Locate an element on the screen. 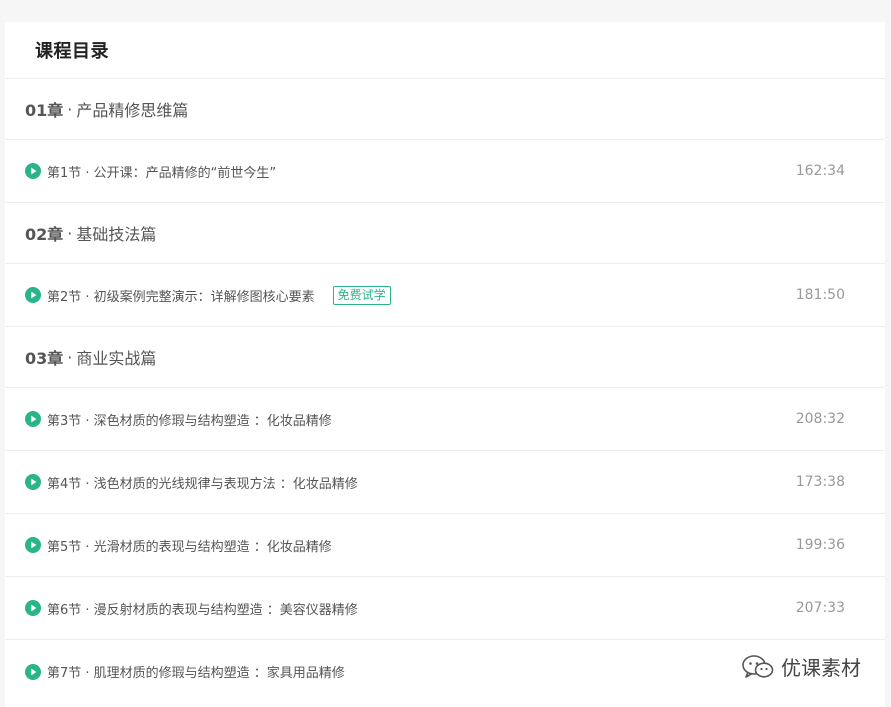 The width and height of the screenshot is (891, 707). lesson-title: 第1节 · 公开课：产品精修的“前世今生” is located at coordinates (161, 171).